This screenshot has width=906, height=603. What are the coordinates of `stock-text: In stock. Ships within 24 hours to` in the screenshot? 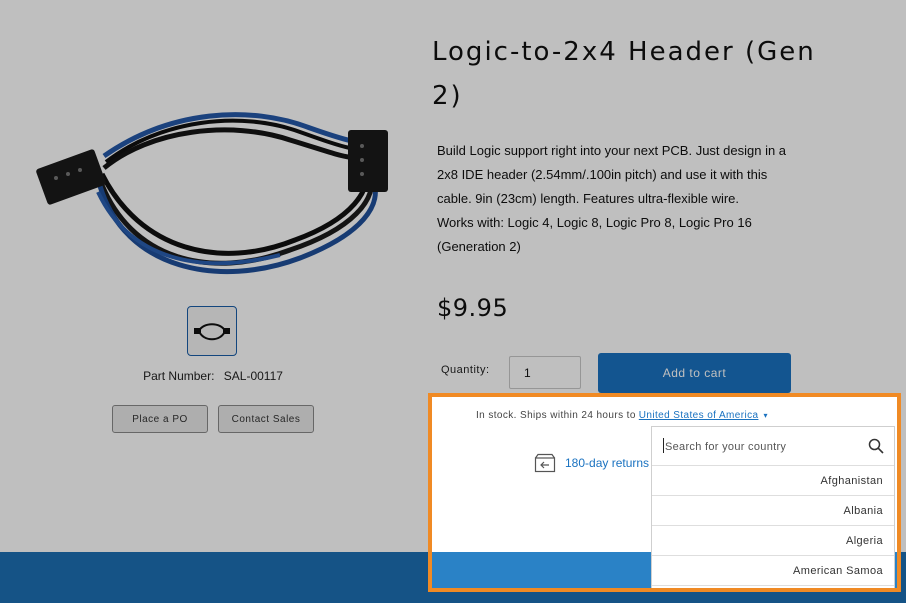 It's located at (556, 415).